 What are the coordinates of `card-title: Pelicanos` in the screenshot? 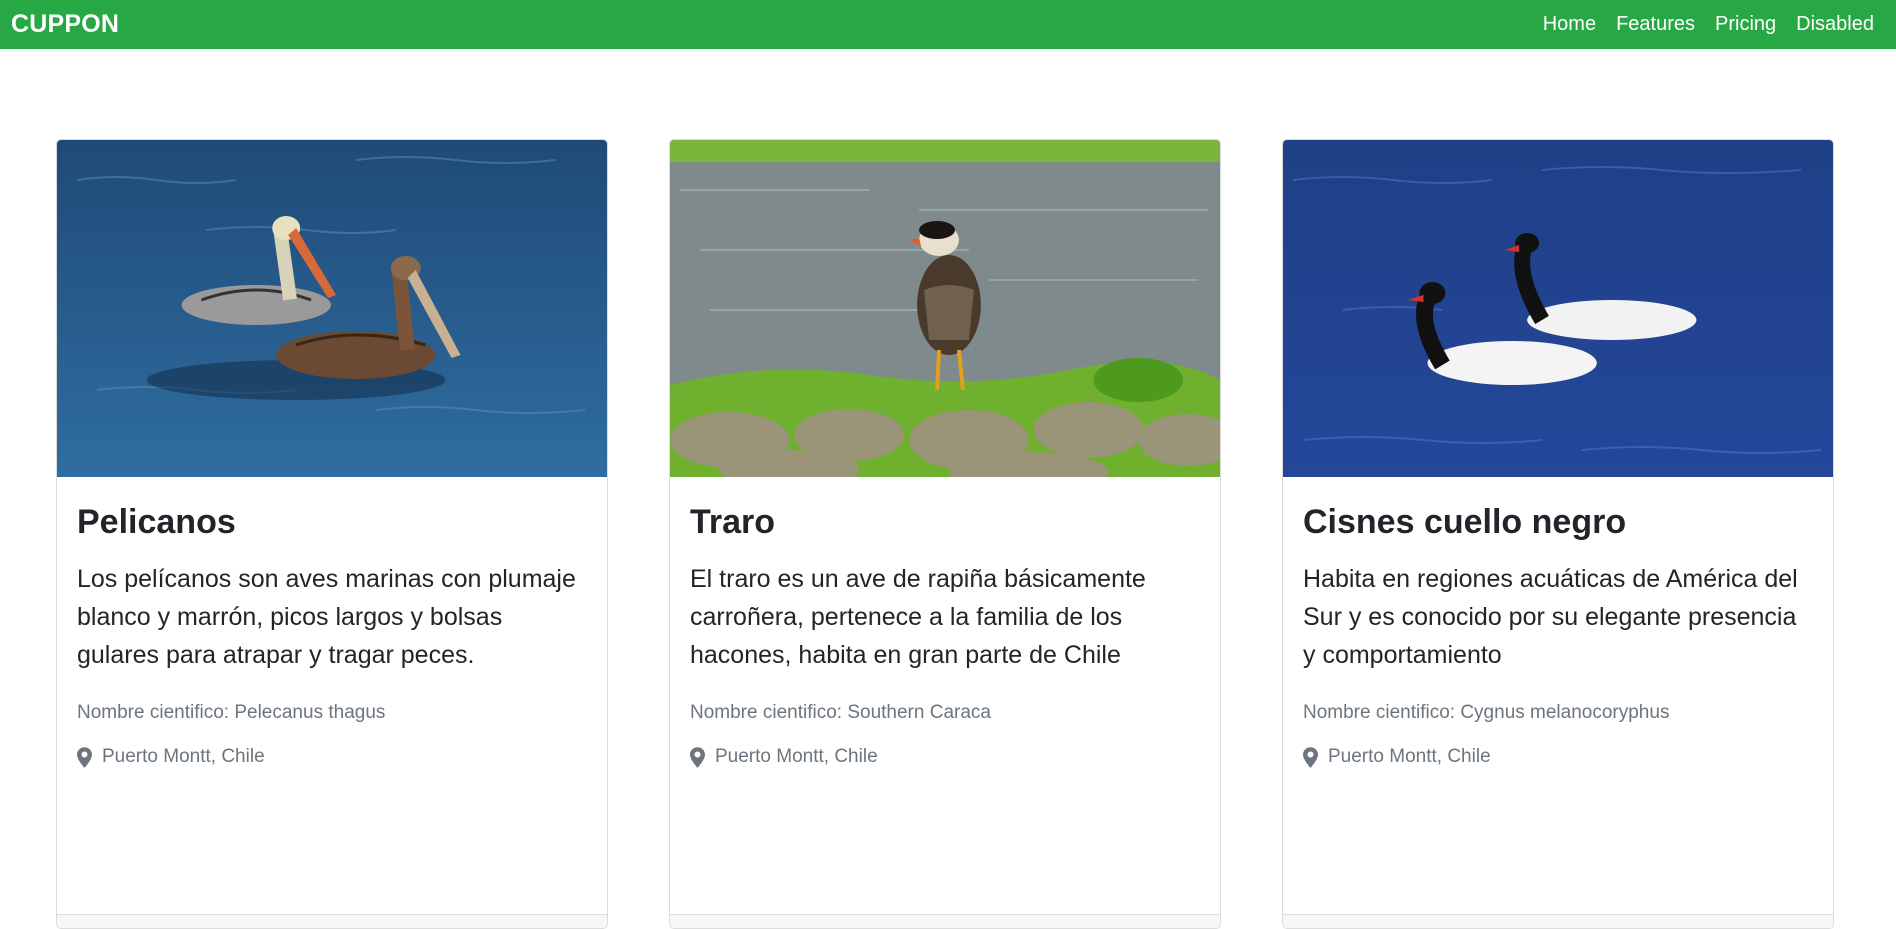 It's located at (156, 522).